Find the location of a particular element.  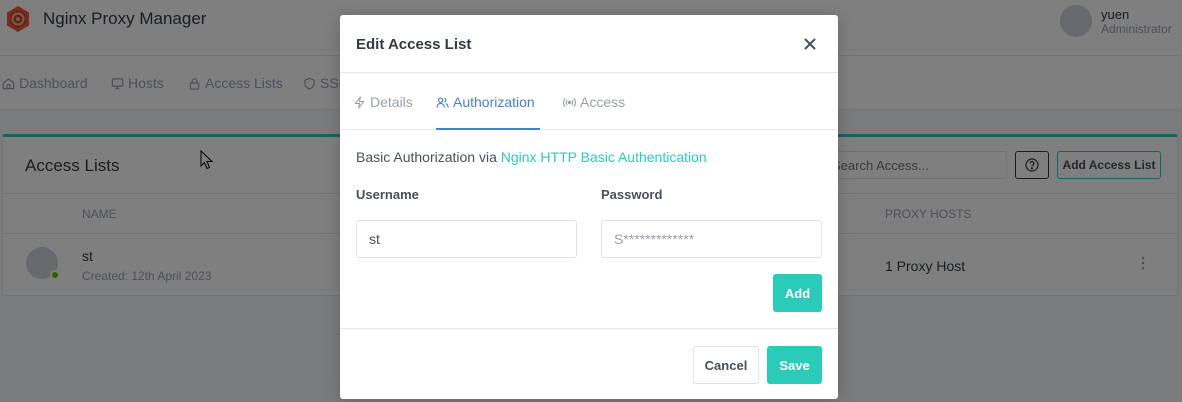

tab-authorization: Authorization is located at coordinates (485, 102).